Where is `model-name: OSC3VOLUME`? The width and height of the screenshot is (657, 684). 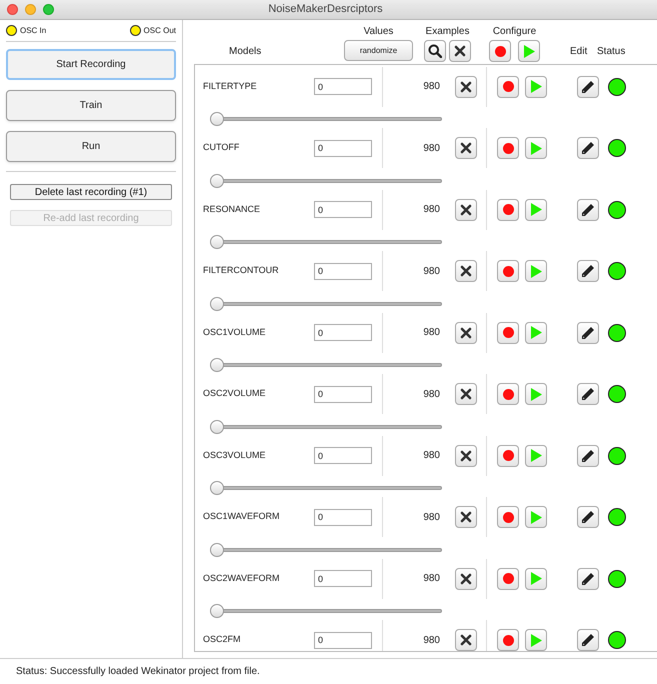
model-name: OSC3VOLUME is located at coordinates (234, 455).